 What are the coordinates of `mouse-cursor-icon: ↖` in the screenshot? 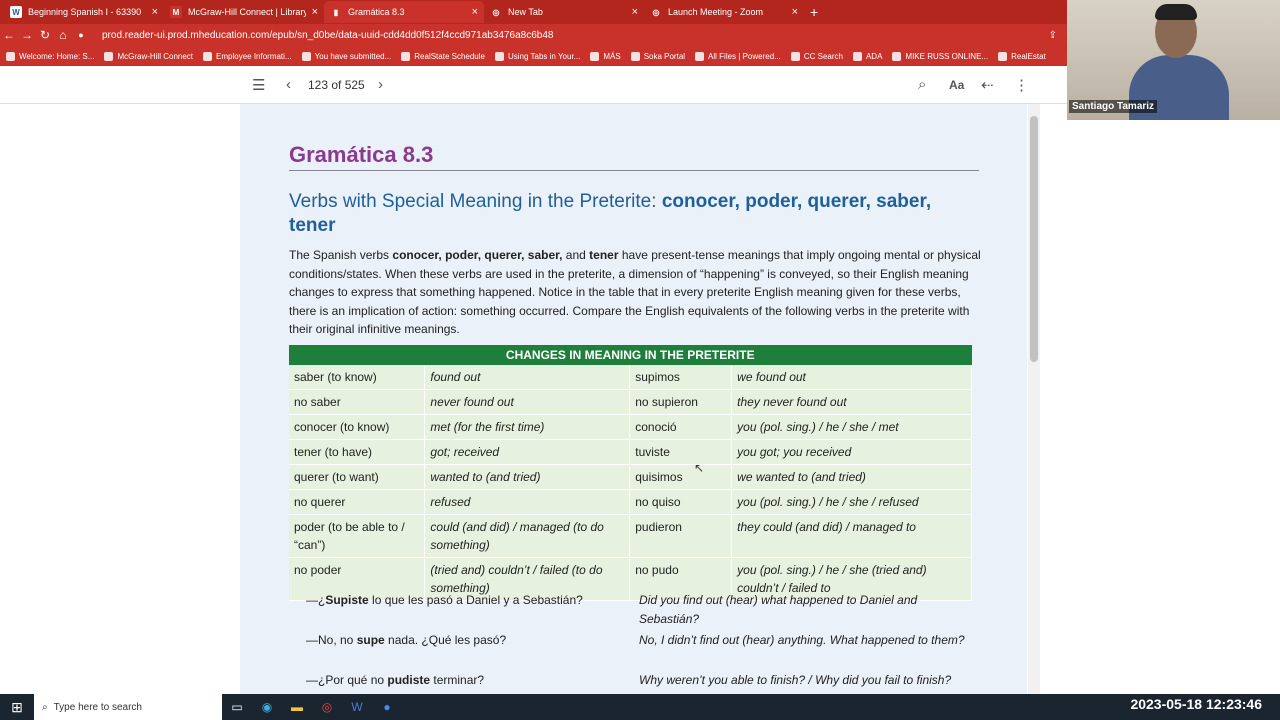 It's located at (699, 468).